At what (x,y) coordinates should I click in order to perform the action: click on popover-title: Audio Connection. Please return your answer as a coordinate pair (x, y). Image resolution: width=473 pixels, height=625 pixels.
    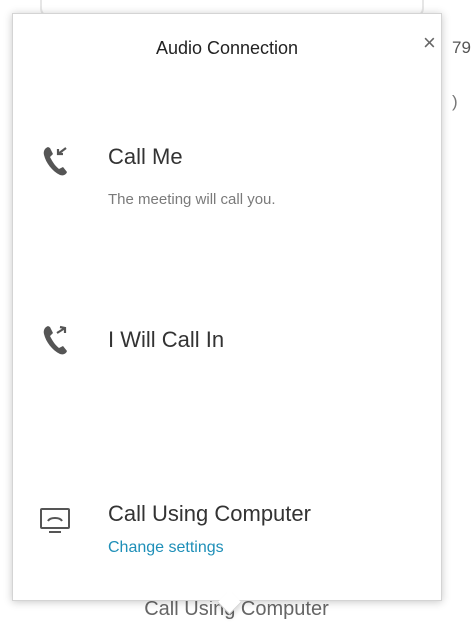
    Looking at the image, I should click on (227, 48).